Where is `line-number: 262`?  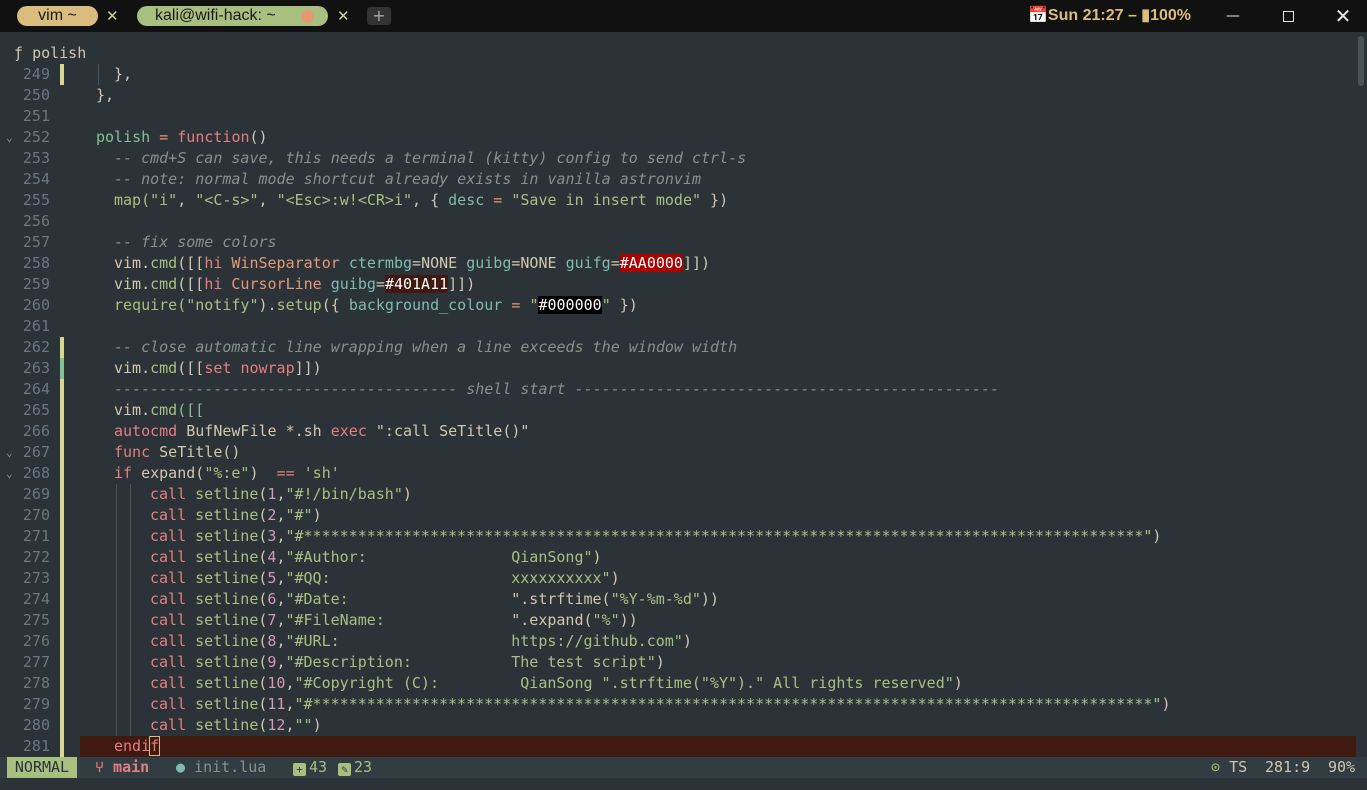 line-number: 262 is located at coordinates (36, 347).